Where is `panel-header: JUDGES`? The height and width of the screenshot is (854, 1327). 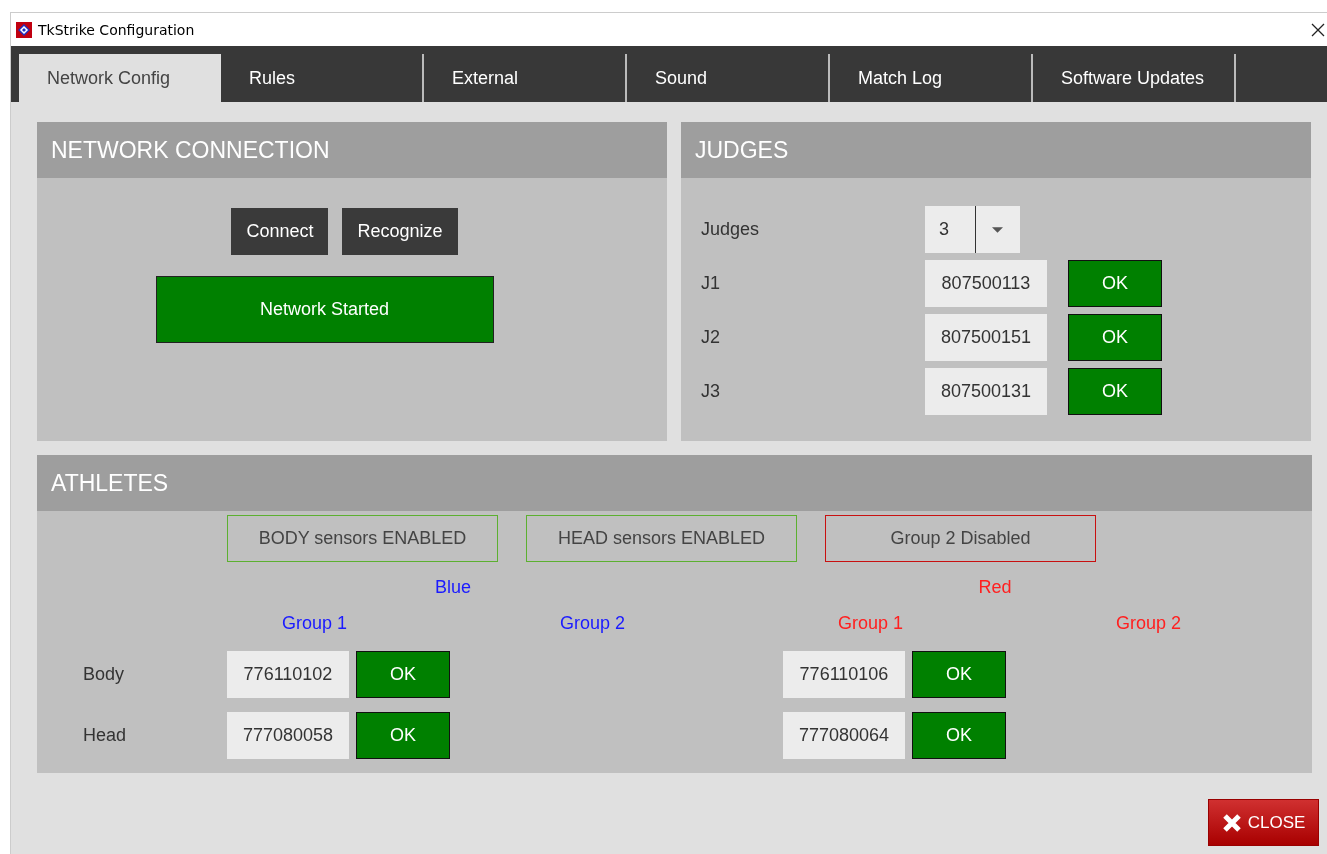 panel-header: JUDGES is located at coordinates (996, 150).